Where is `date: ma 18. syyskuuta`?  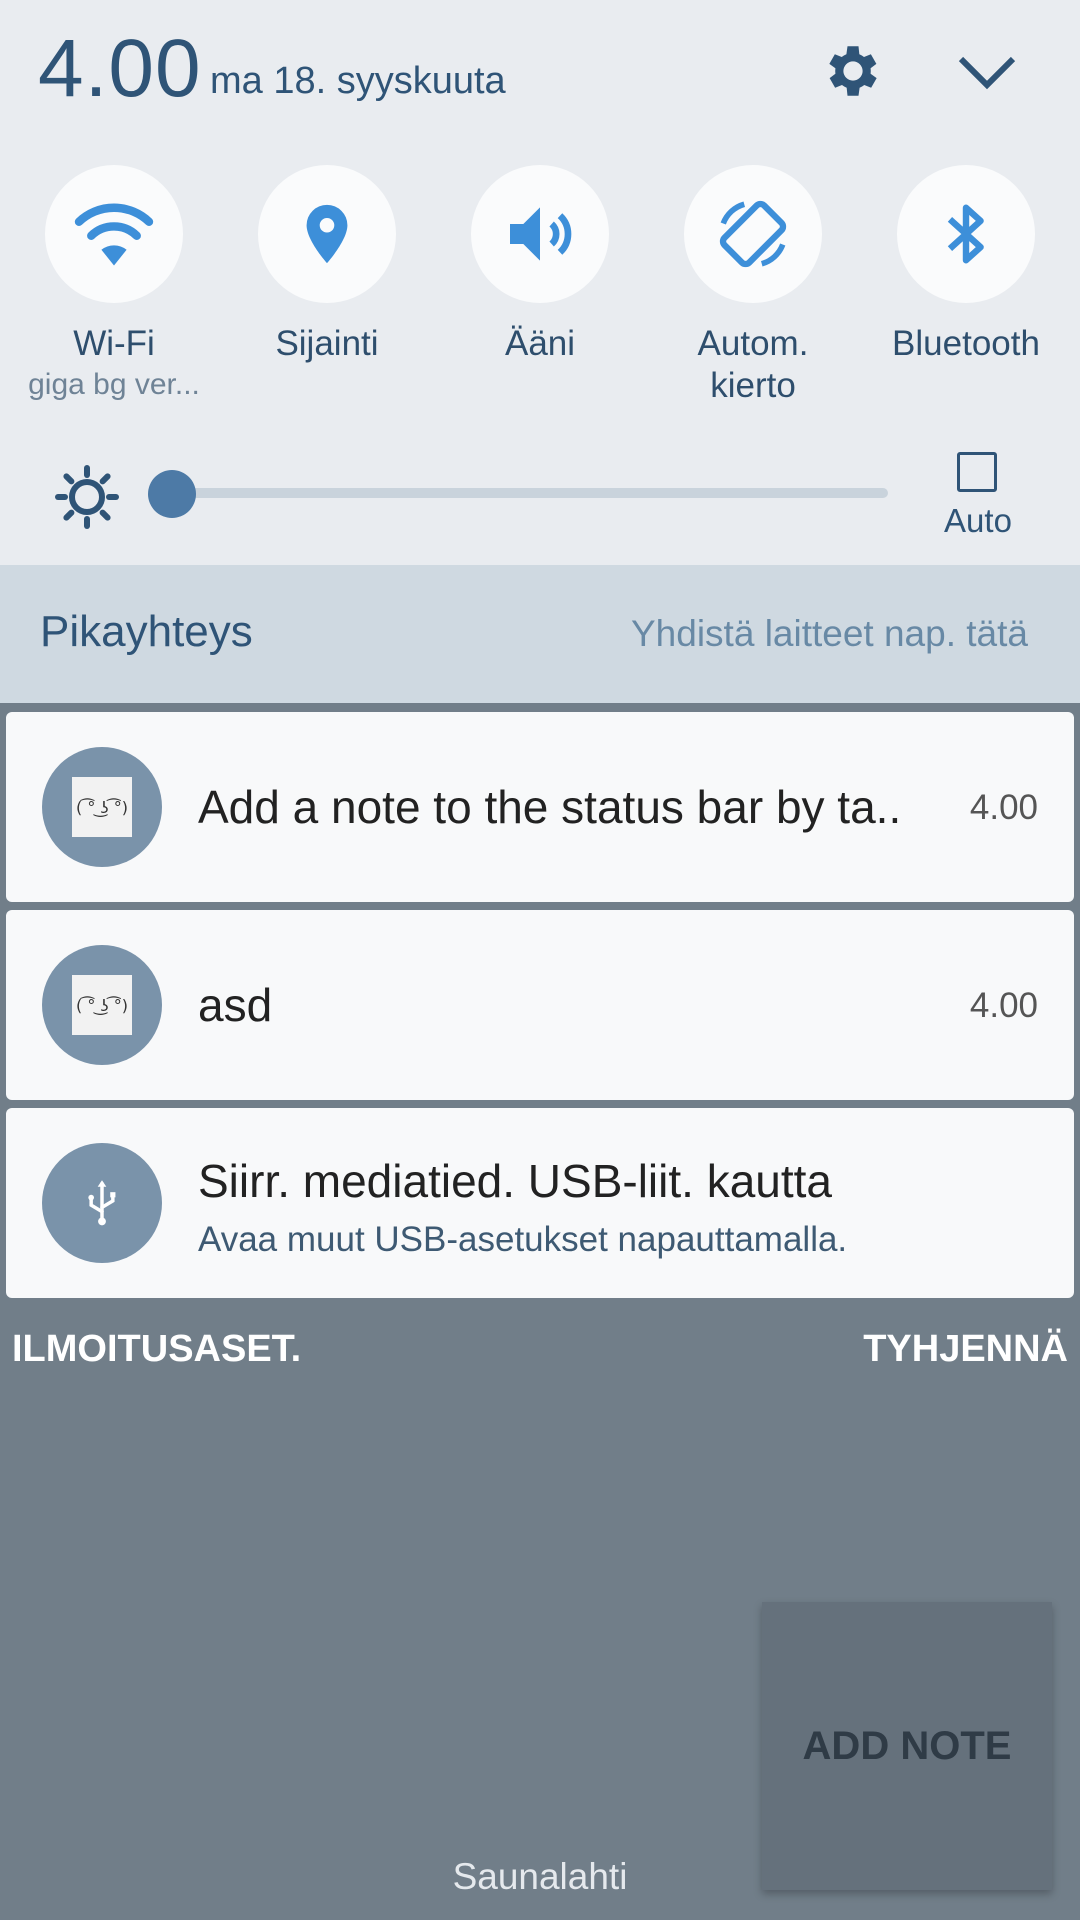 date: ma 18. syyskuuta is located at coordinates (358, 81).